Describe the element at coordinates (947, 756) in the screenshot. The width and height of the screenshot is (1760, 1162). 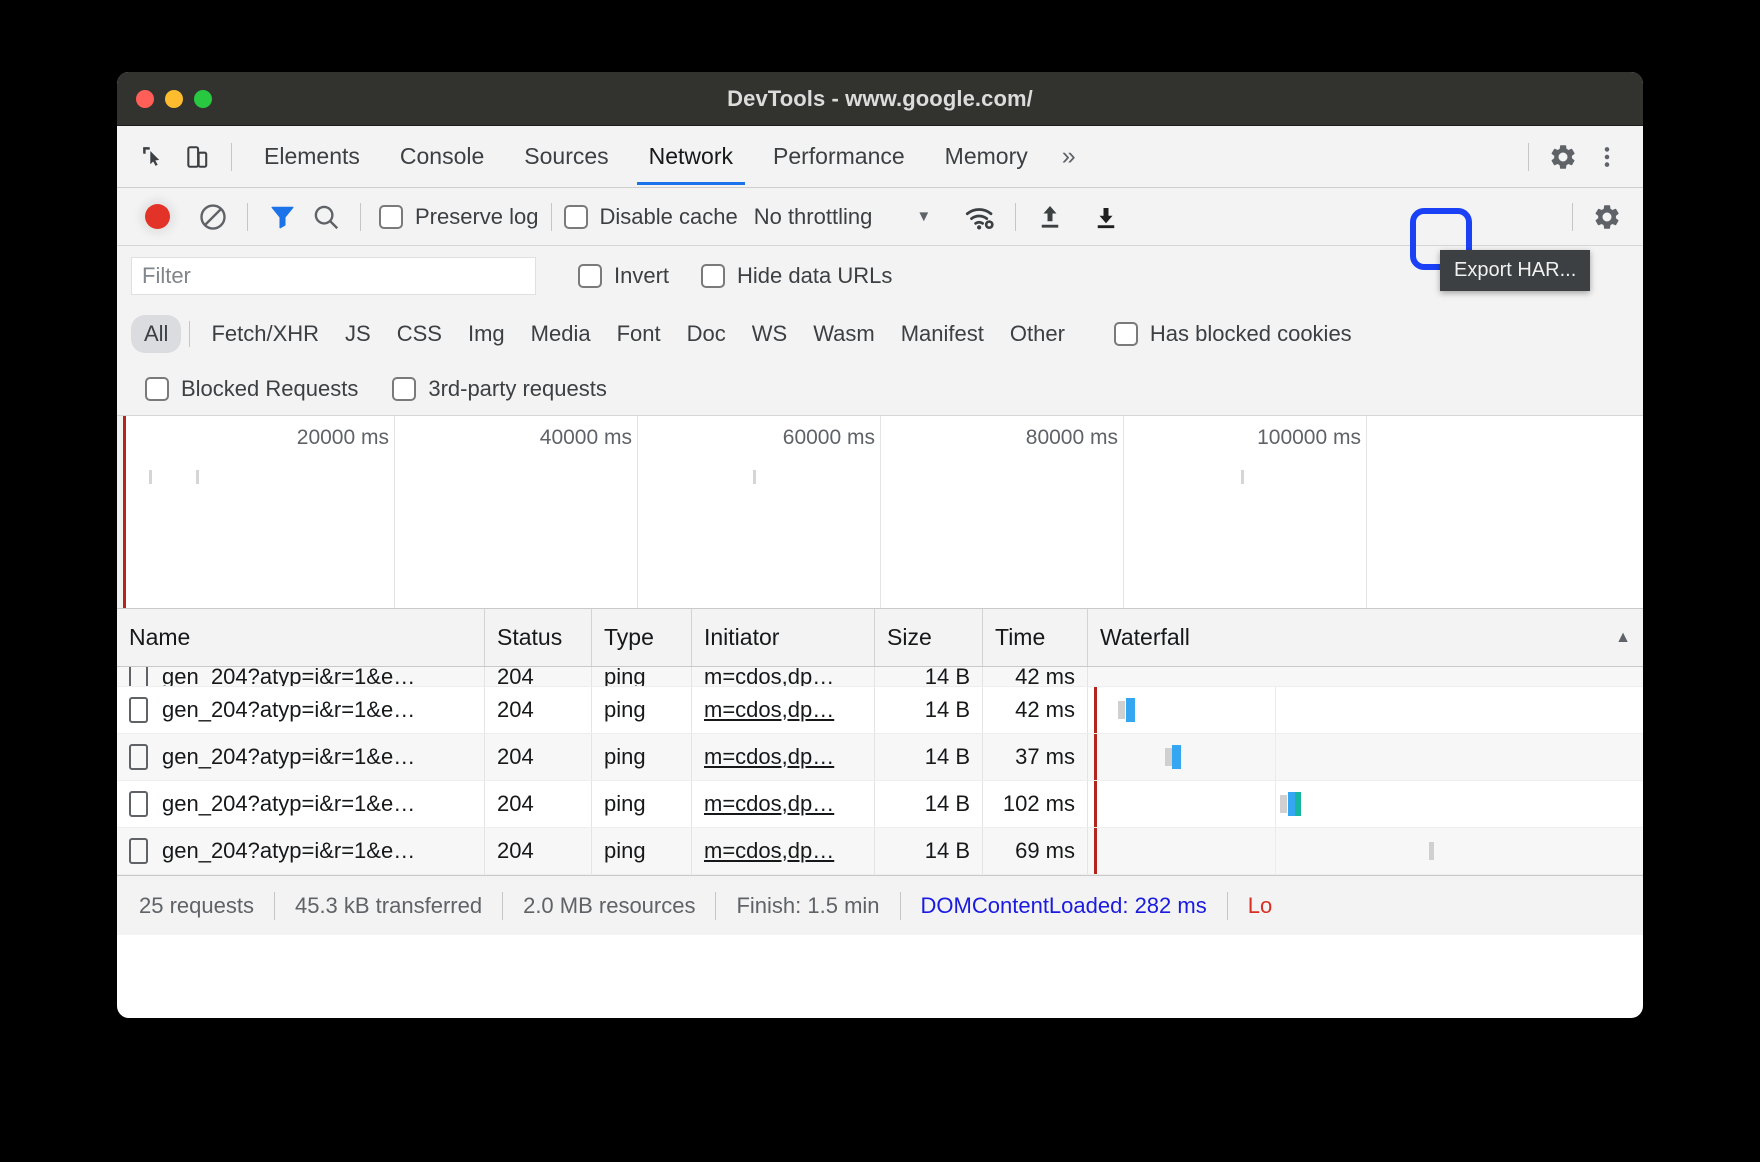
I see `row-size: 14 B` at that location.